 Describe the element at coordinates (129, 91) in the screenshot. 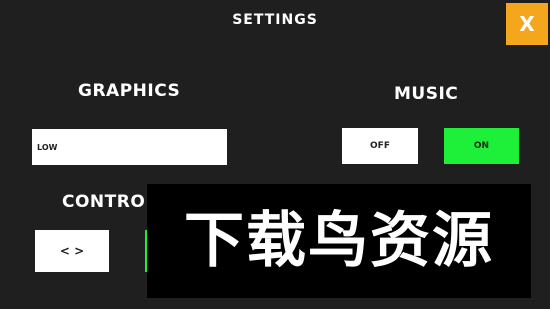

I see `graphics-label: GRAPHICS` at that location.